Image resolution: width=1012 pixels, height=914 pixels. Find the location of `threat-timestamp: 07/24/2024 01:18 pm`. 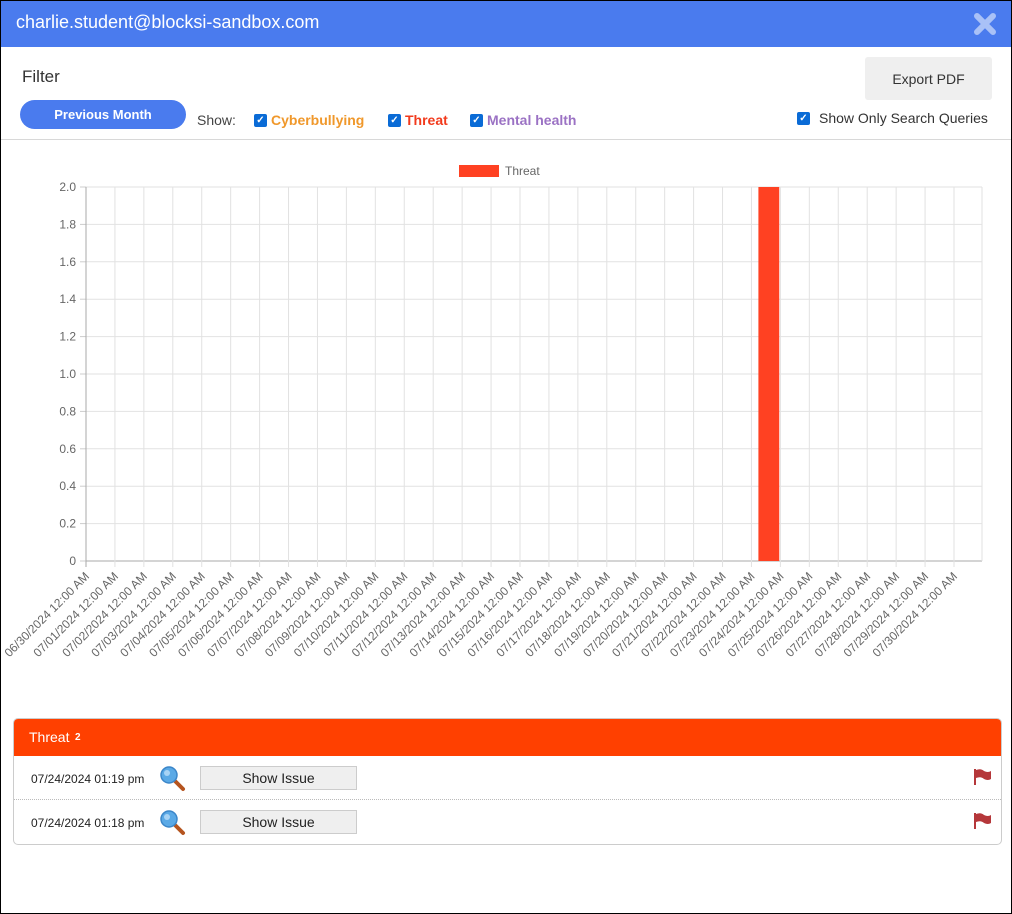

threat-timestamp: 07/24/2024 01:18 pm is located at coordinates (88, 823).